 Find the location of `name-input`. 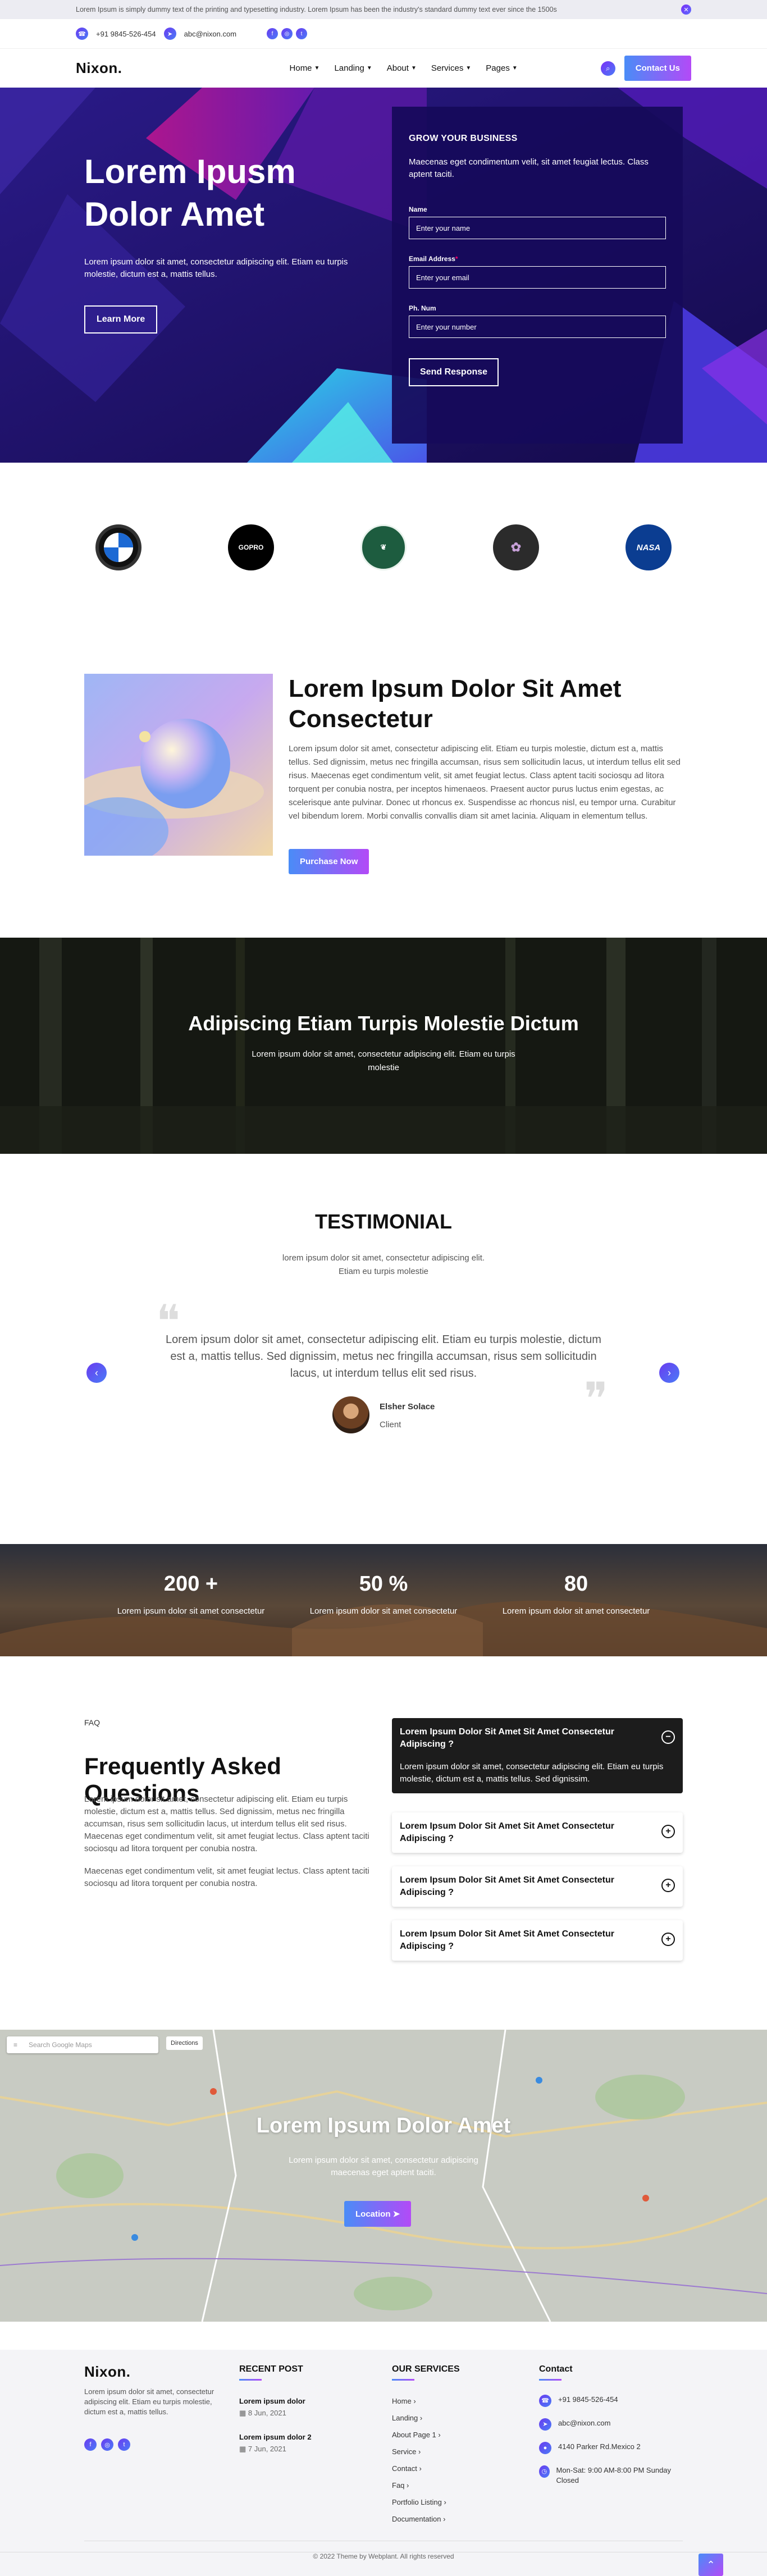

name-input is located at coordinates (537, 228).